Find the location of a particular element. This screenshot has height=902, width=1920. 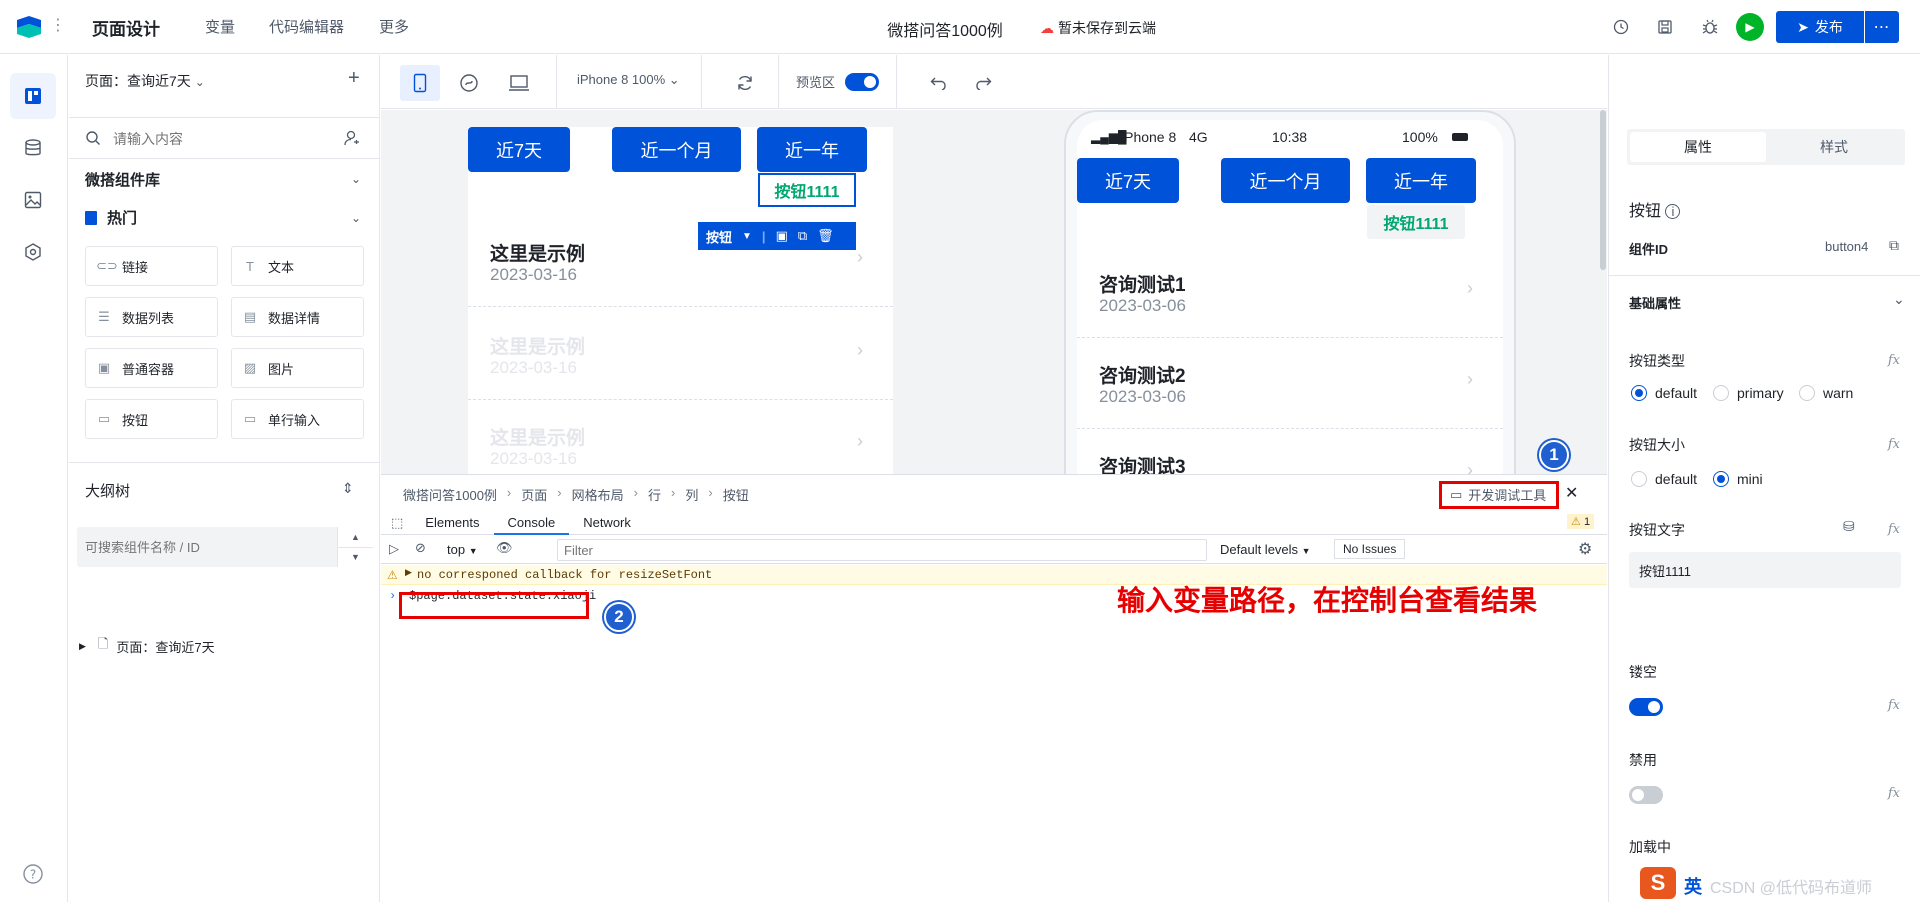

breadcrumb-item: 行 is located at coordinates (654, 494).